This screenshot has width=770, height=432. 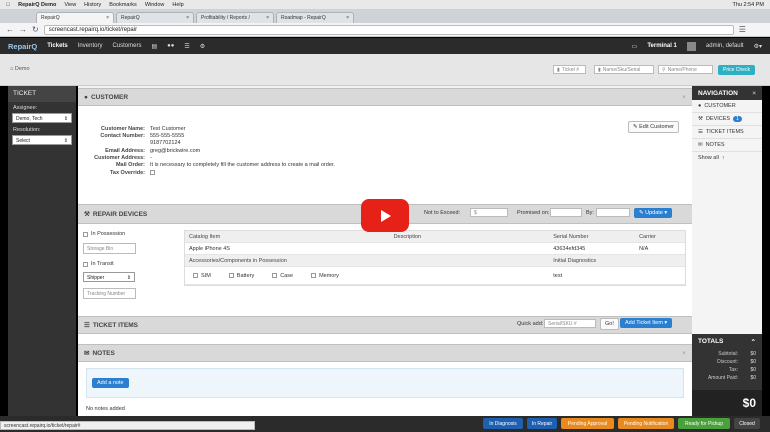 I want to click on by-select, so click(x=613, y=212).